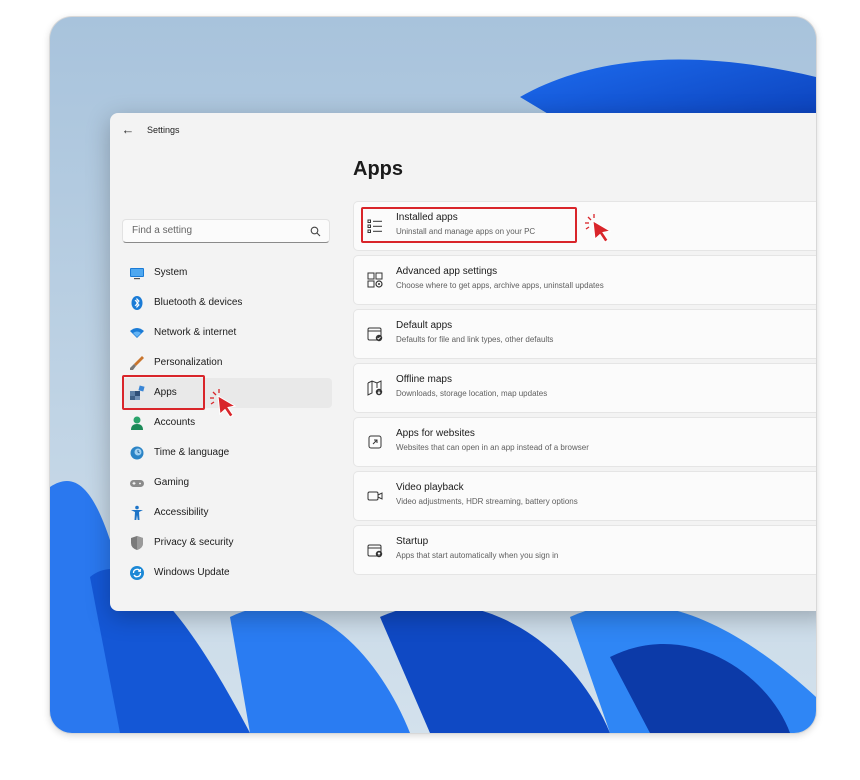 The height and width of the screenshot is (780, 860). I want to click on sidebar-item-label: Time & language, so click(192, 452).